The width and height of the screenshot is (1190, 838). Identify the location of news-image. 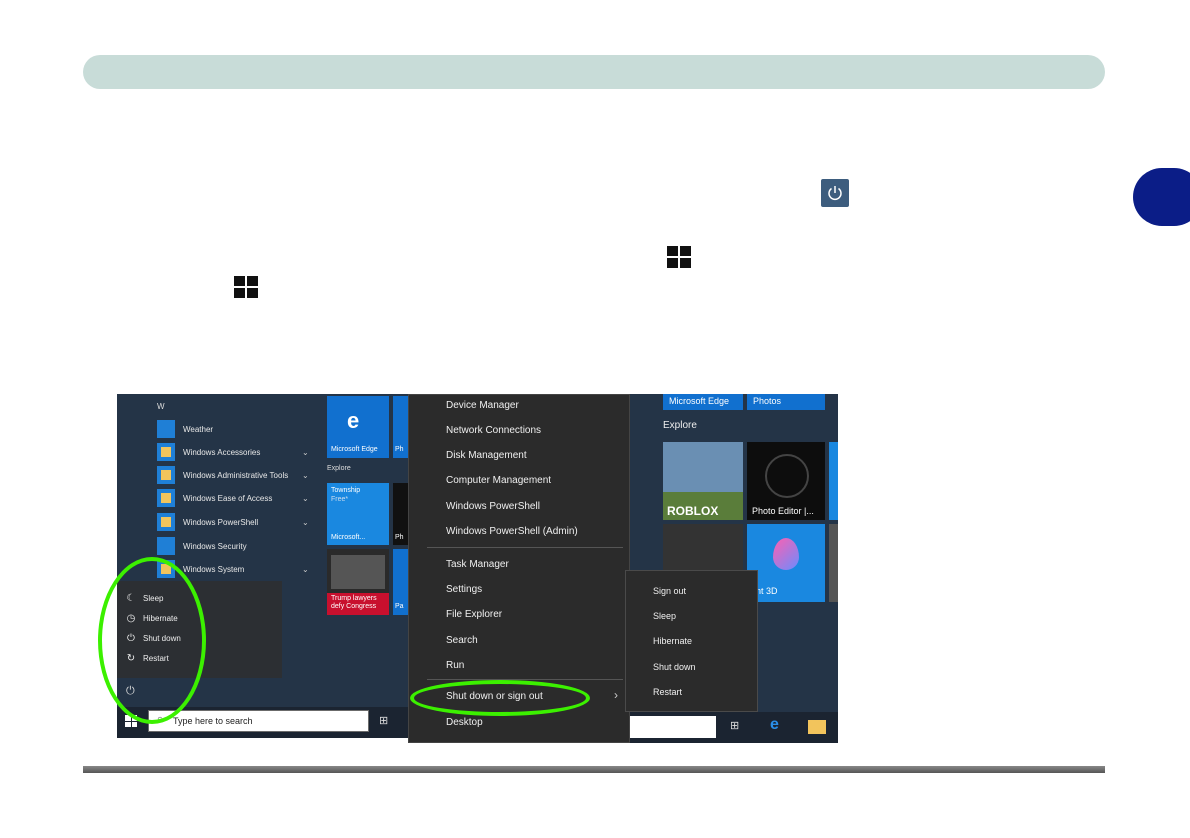
(358, 572).